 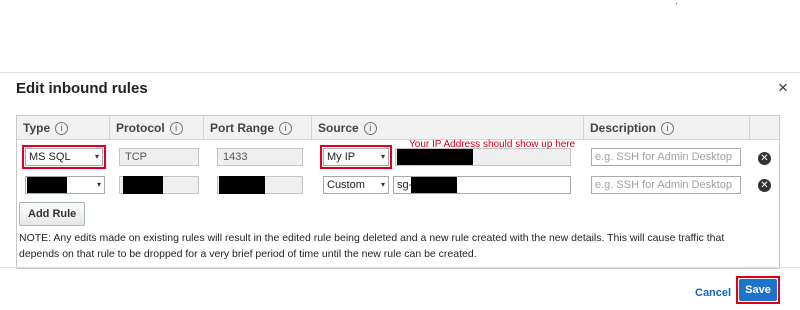 What do you see at coordinates (52, 214) in the screenshot?
I see `add-rule-button: Add Rule` at bounding box center [52, 214].